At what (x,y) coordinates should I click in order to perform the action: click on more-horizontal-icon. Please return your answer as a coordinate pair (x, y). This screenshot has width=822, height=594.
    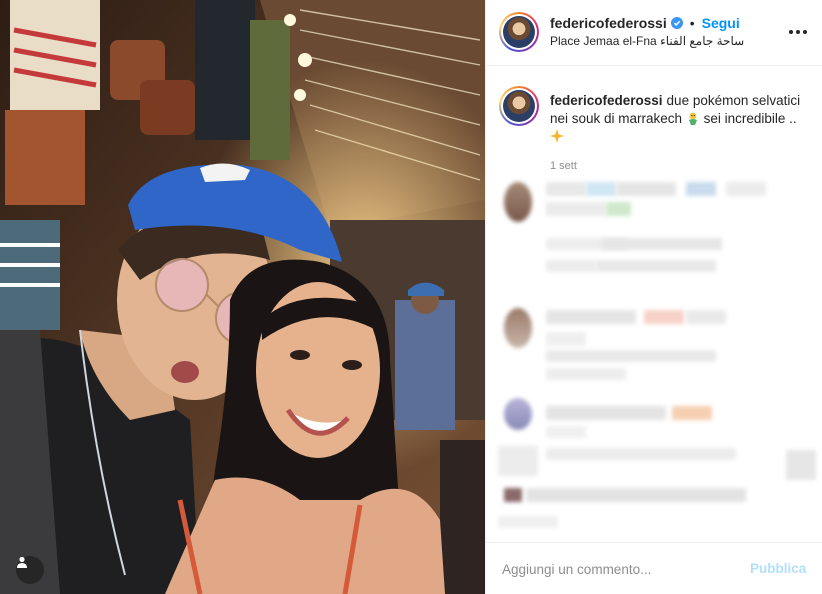
    Looking at the image, I should click on (791, 32).